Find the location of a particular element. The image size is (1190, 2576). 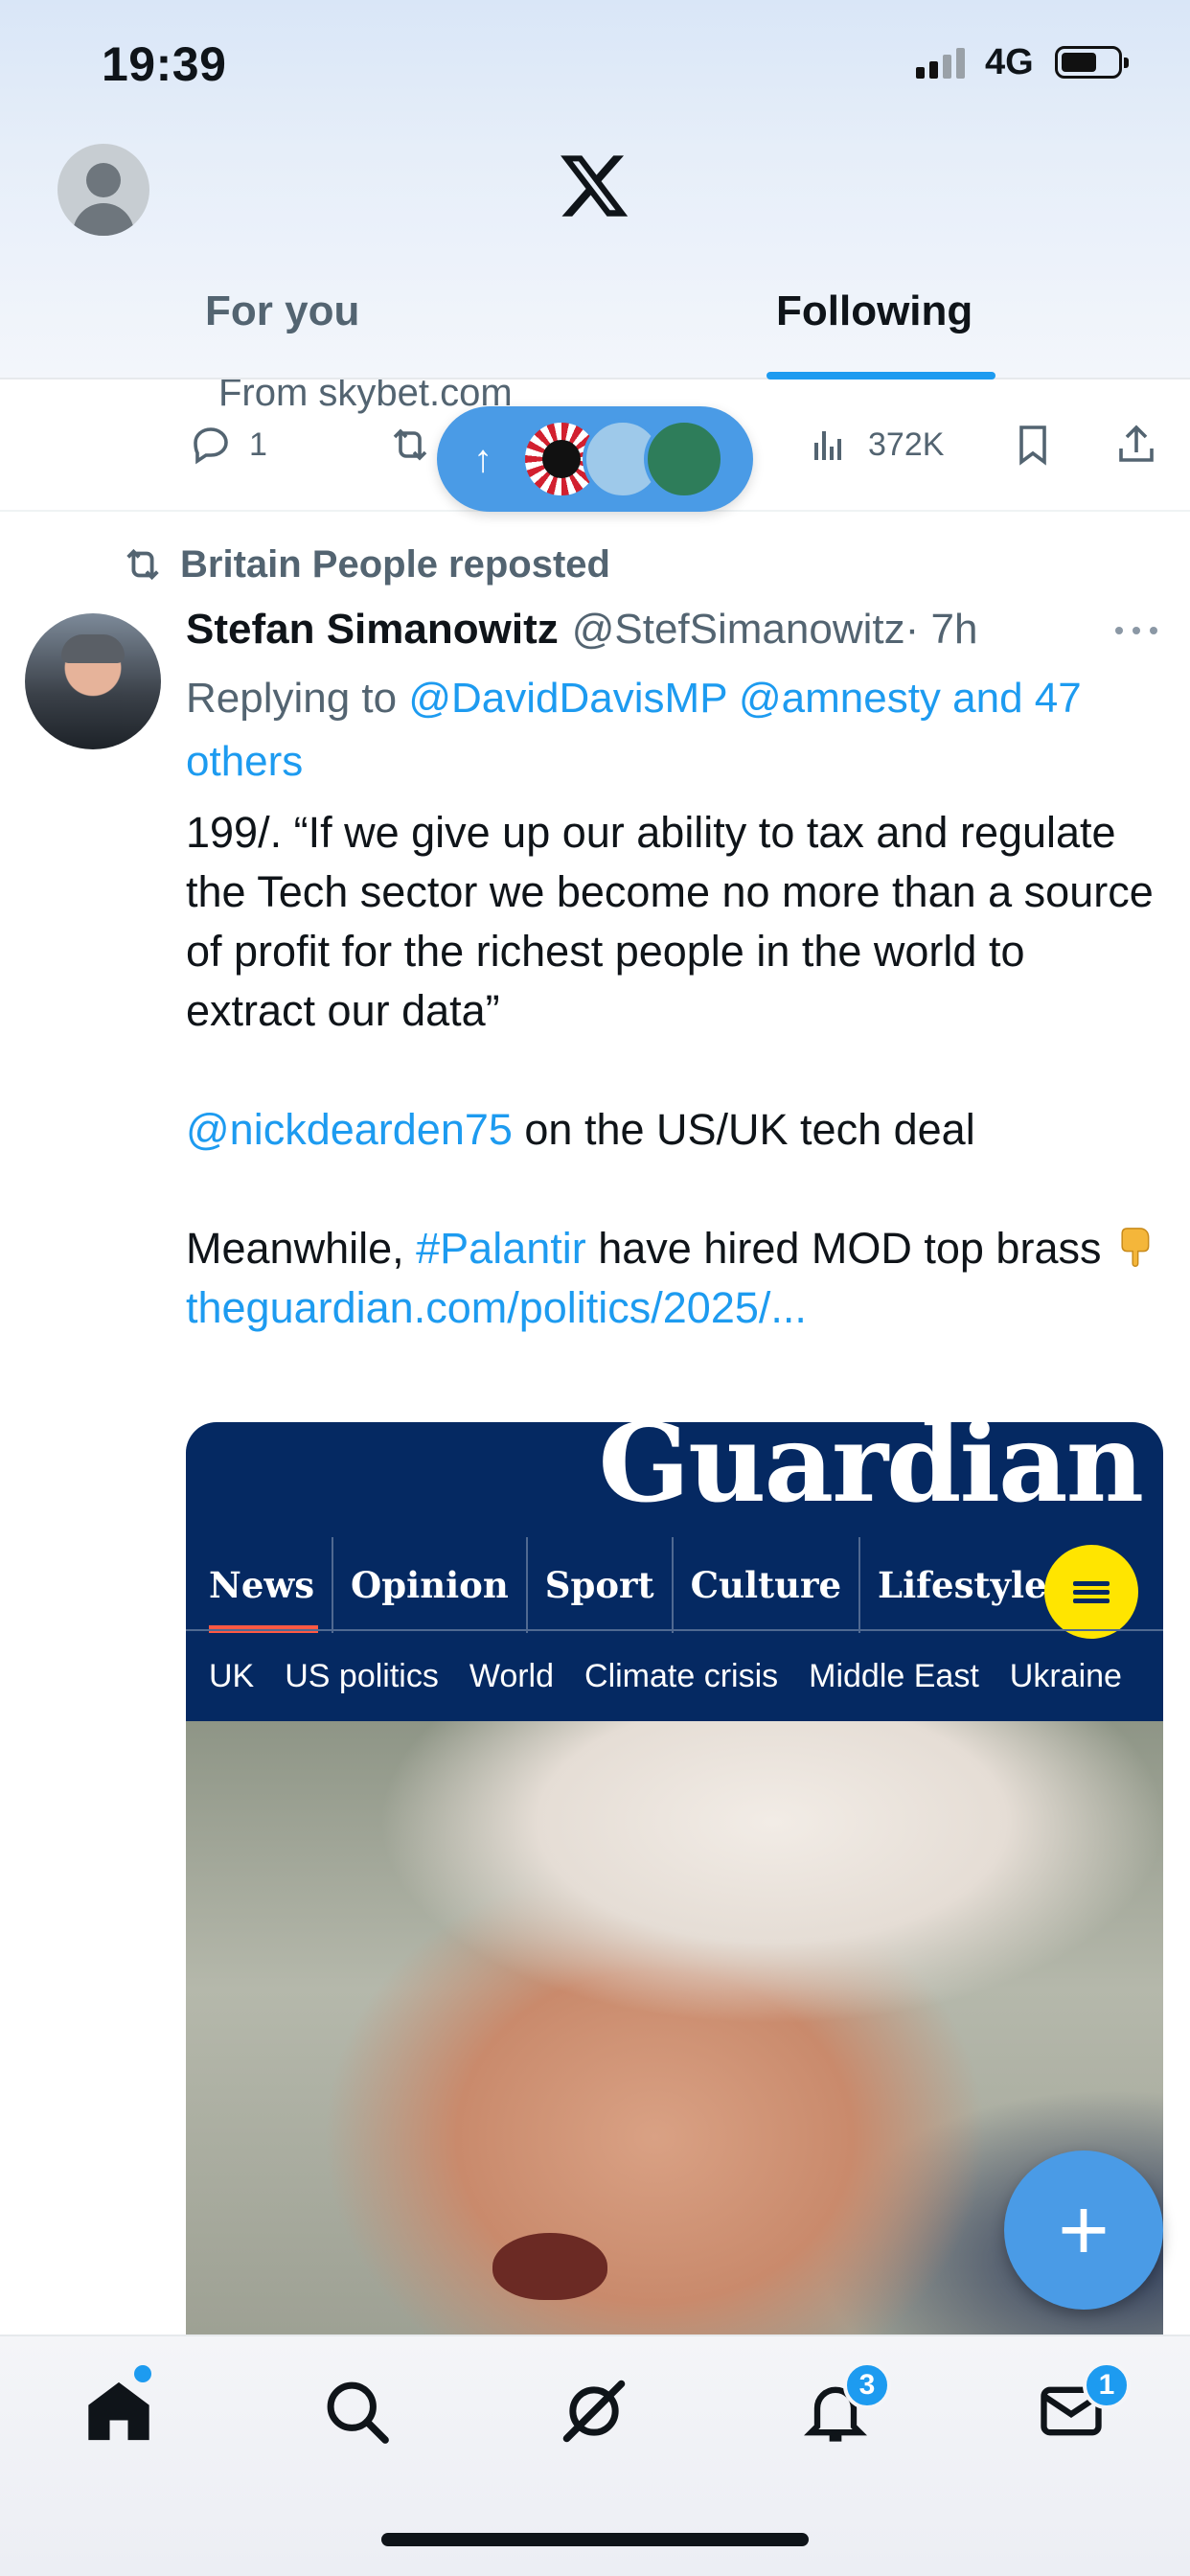

reply-button: 1 is located at coordinates (228, 445).